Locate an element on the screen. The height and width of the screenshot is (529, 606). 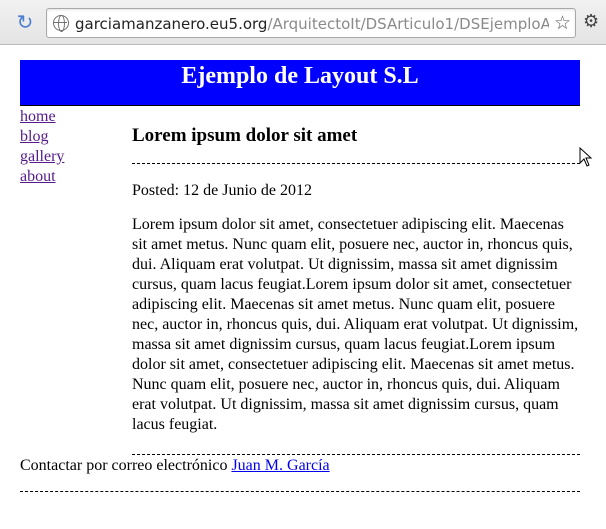
wrench-icon: ⚙ is located at coordinates (591, 22).